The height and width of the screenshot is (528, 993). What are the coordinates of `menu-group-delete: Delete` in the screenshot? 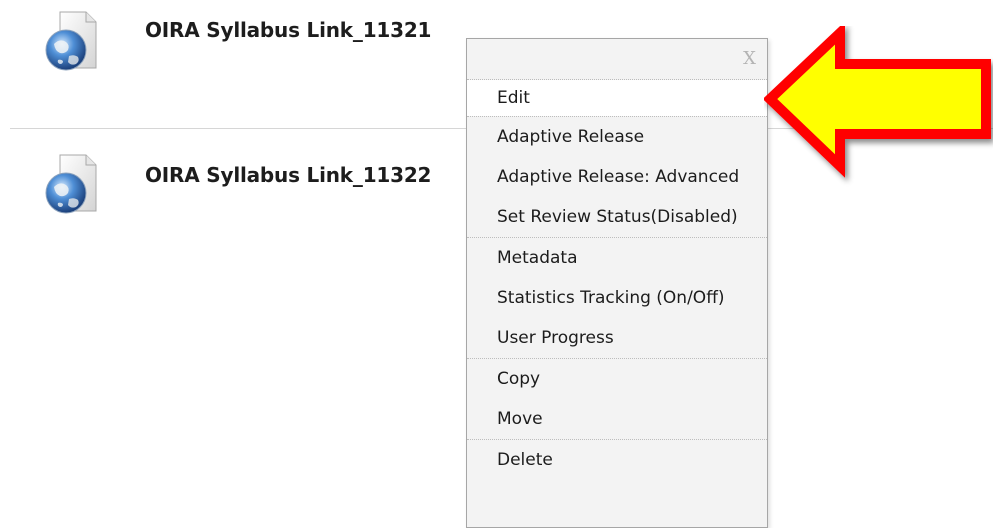 It's located at (617, 460).